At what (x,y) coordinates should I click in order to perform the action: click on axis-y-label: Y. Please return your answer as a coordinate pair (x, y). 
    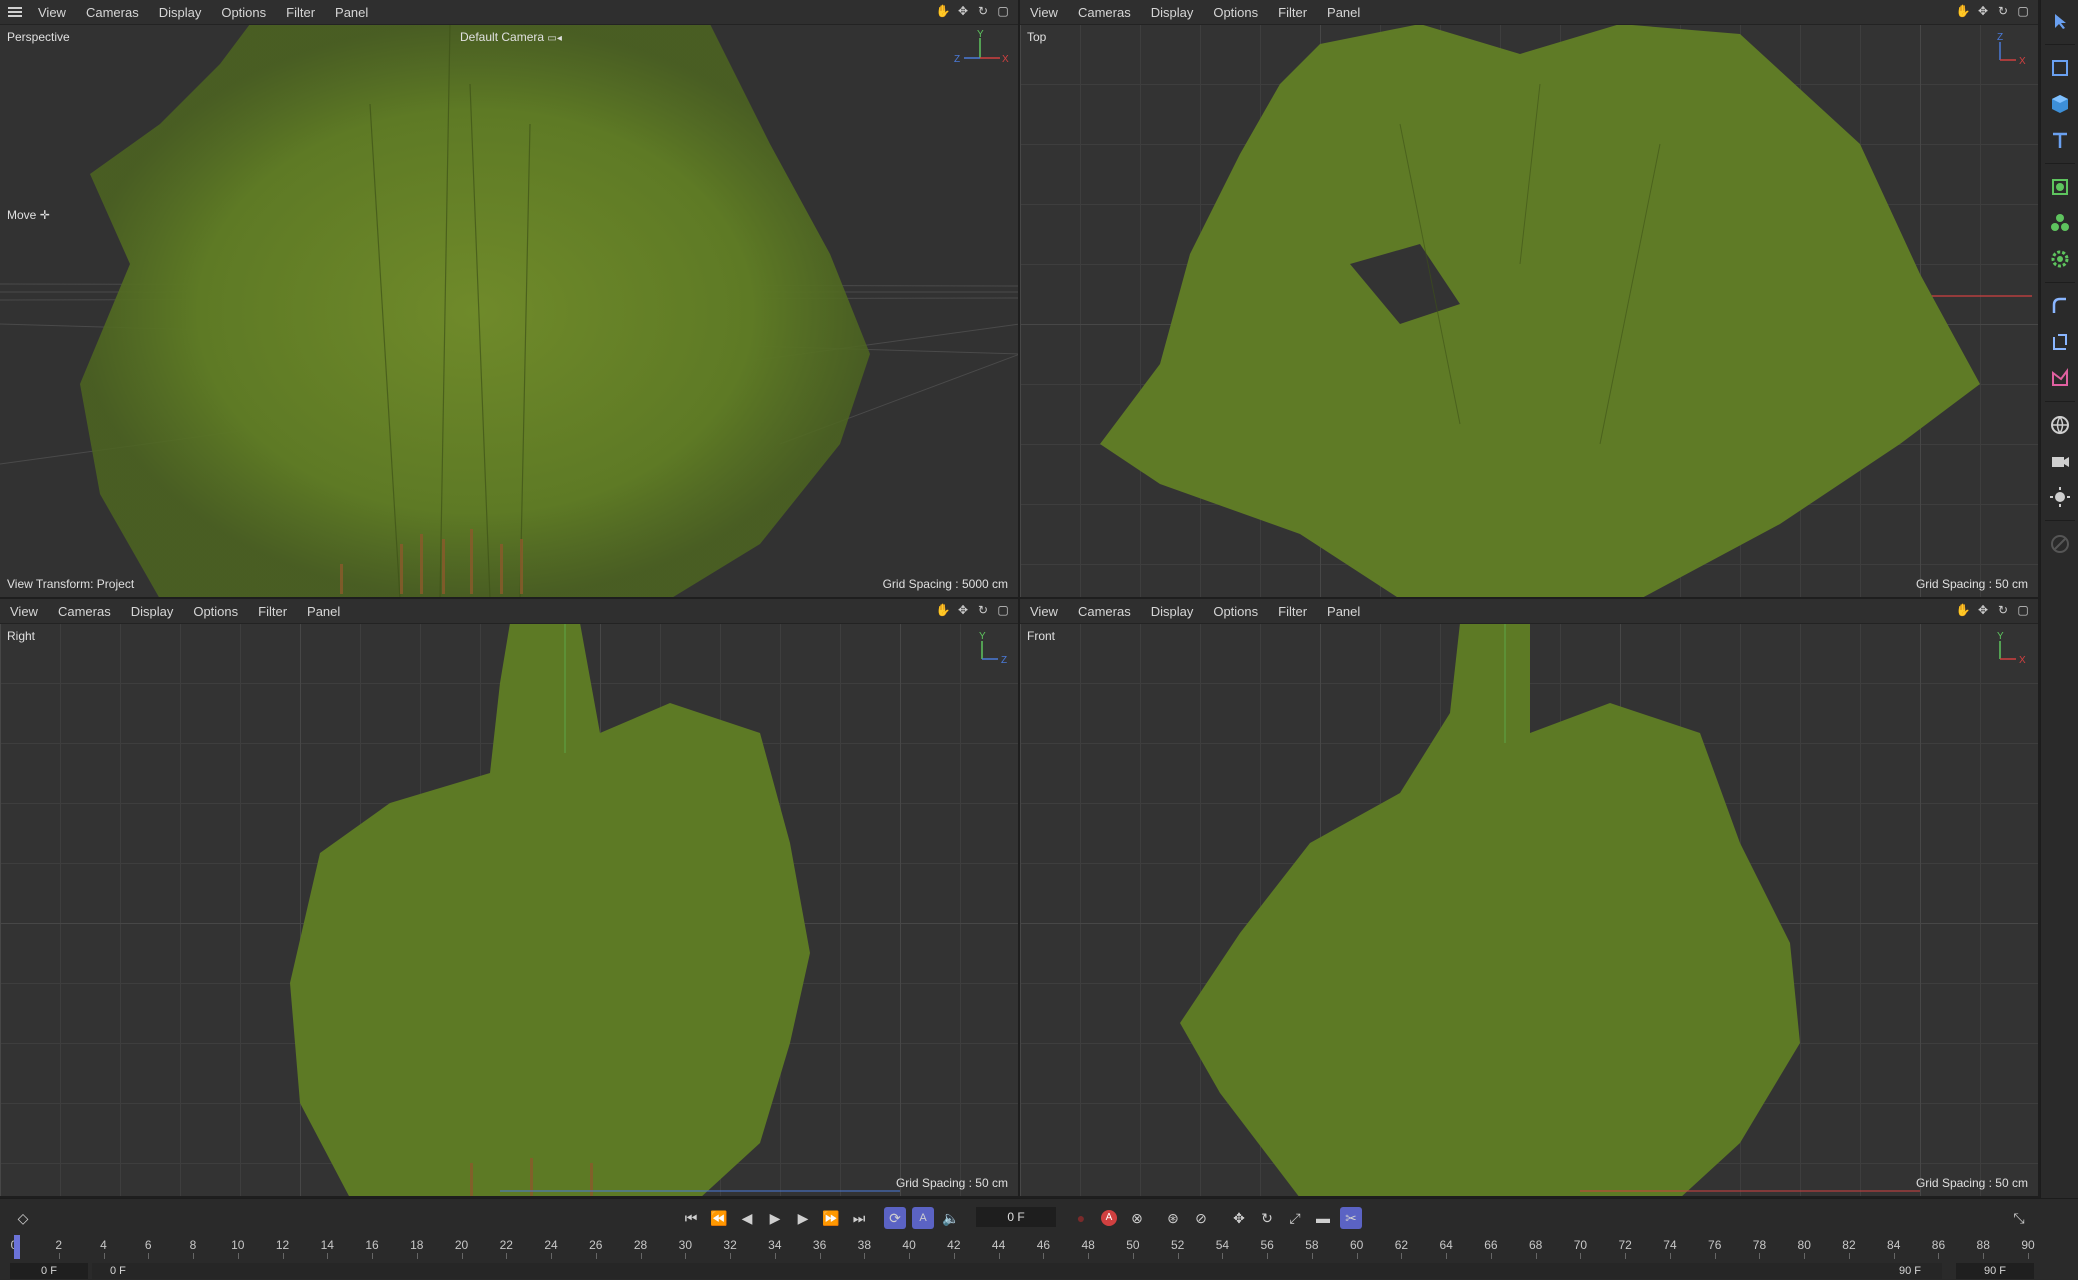
    Looking at the image, I should click on (2000, 636).